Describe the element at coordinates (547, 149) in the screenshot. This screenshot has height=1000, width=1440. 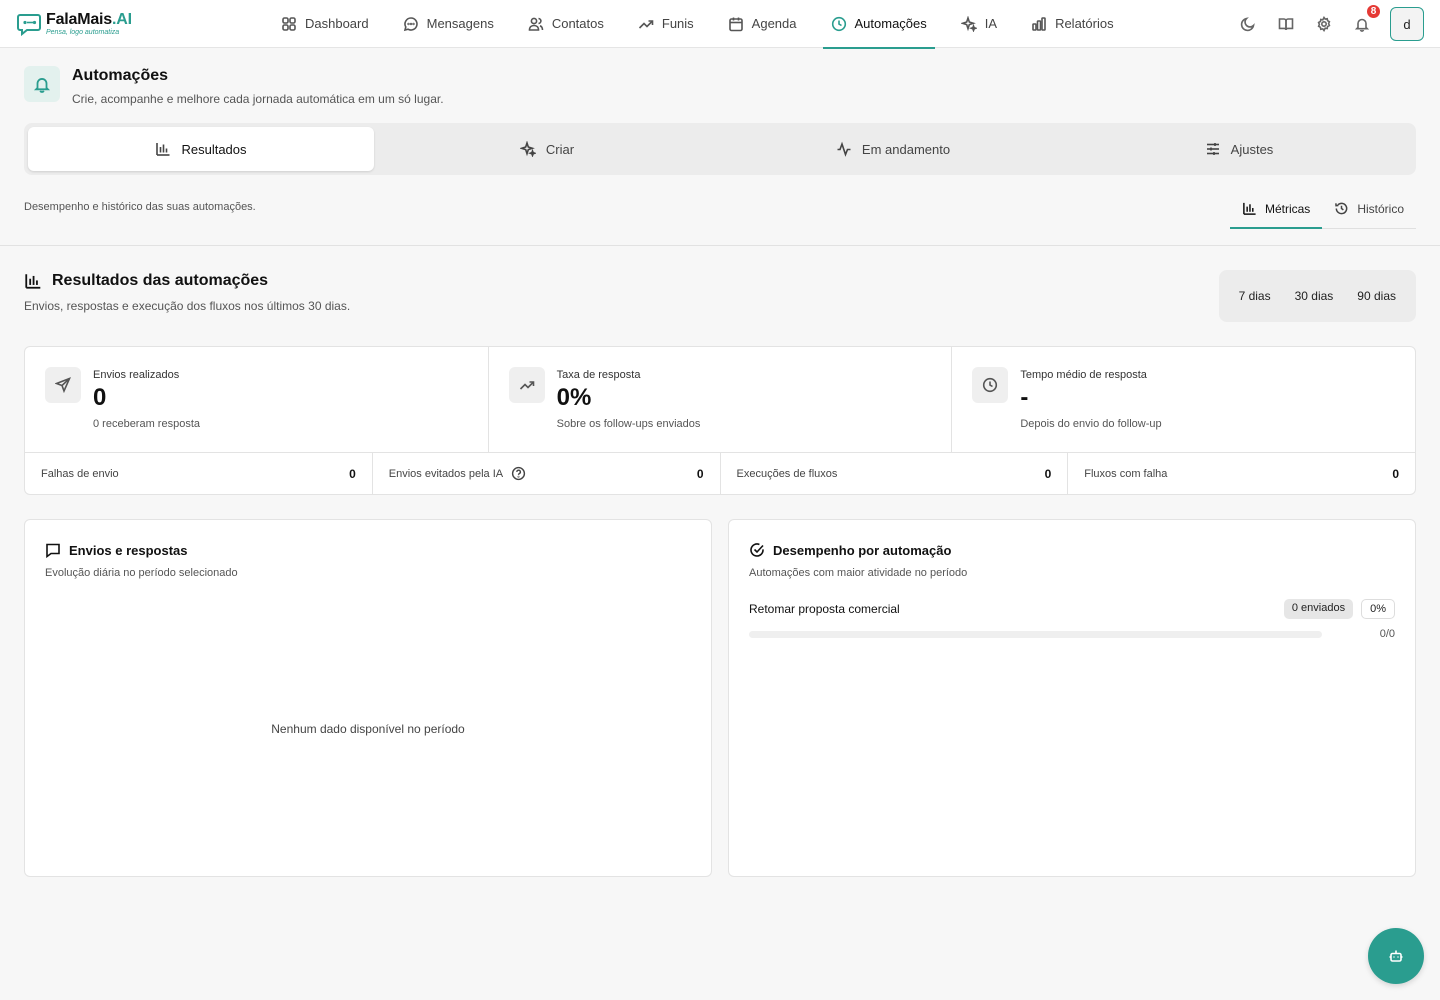
I see `tab-criar: Criar` at that location.